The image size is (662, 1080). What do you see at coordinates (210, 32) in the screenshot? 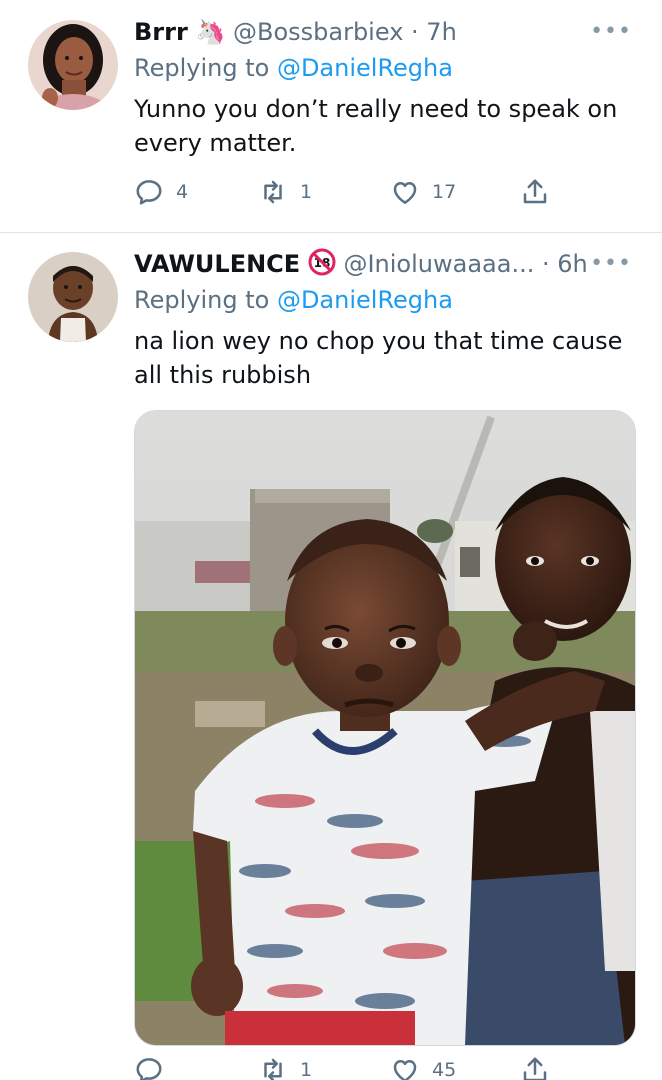
I see `unicorn-emoji: 🦄` at bounding box center [210, 32].